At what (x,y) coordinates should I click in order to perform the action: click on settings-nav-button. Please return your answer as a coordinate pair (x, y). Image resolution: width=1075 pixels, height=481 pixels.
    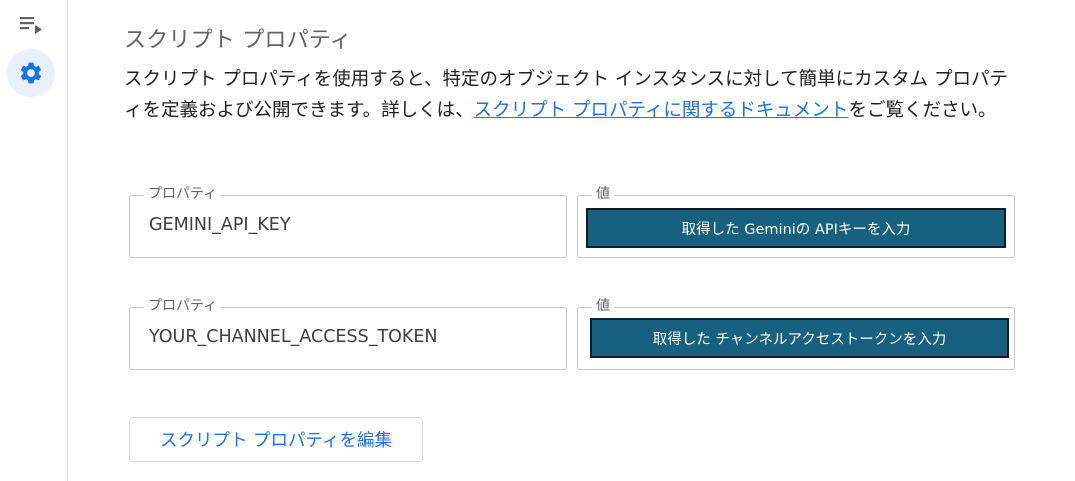
    Looking at the image, I should click on (31, 73).